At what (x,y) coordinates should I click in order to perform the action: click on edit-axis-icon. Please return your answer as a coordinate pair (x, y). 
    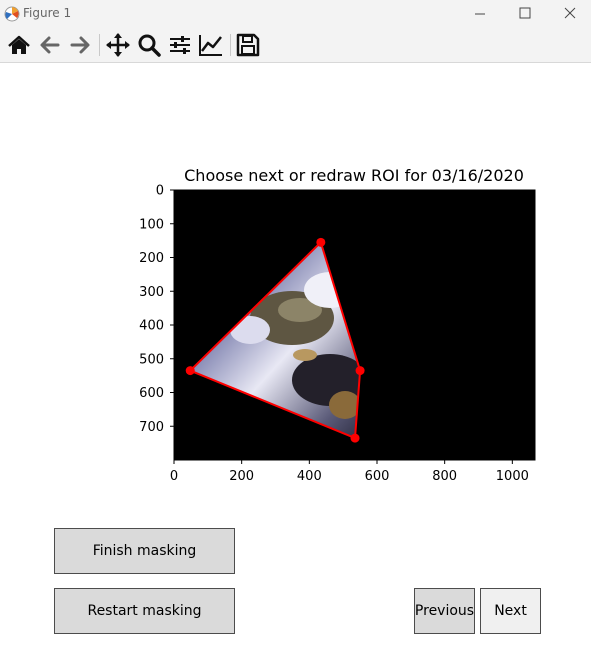
    Looking at the image, I should click on (211, 45).